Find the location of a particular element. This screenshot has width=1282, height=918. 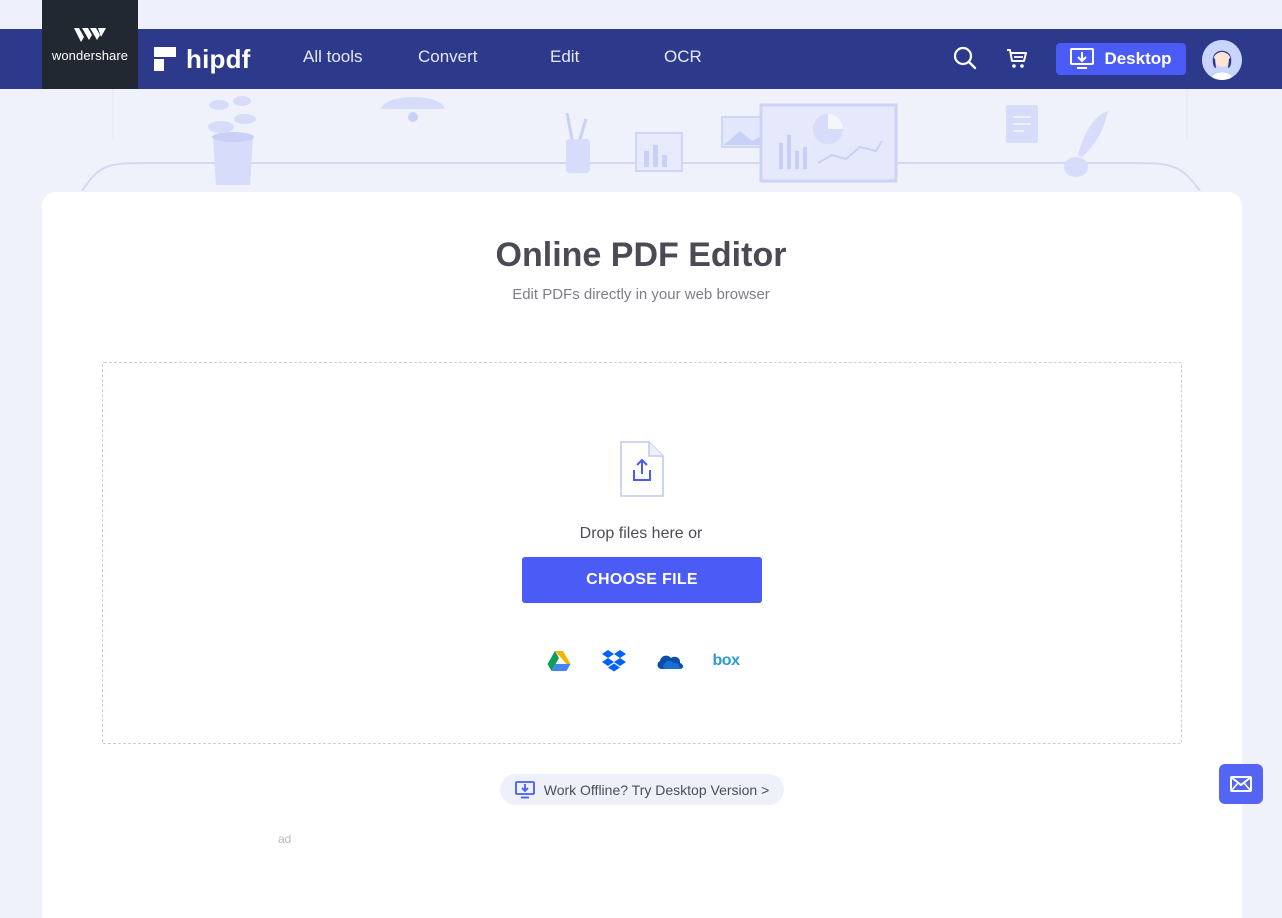

page-title: Online PDF Editor is located at coordinates (641, 255).